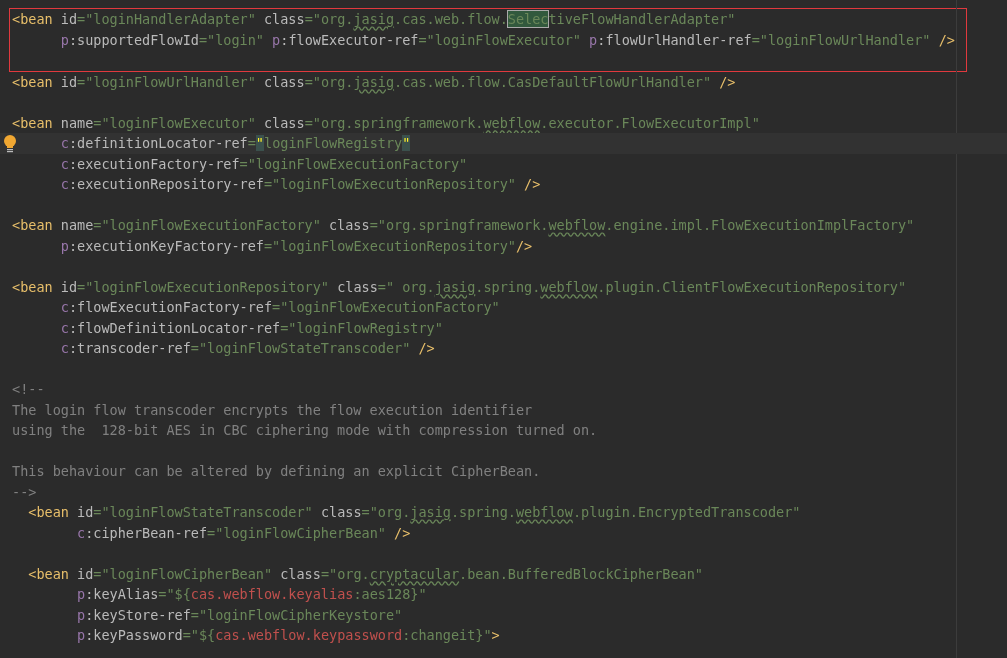 This screenshot has height=658, width=1007. What do you see at coordinates (300, 184) in the screenshot?
I see `code-line: c:executionRepository-ref="loginFlowExecutionRepository" />` at bounding box center [300, 184].